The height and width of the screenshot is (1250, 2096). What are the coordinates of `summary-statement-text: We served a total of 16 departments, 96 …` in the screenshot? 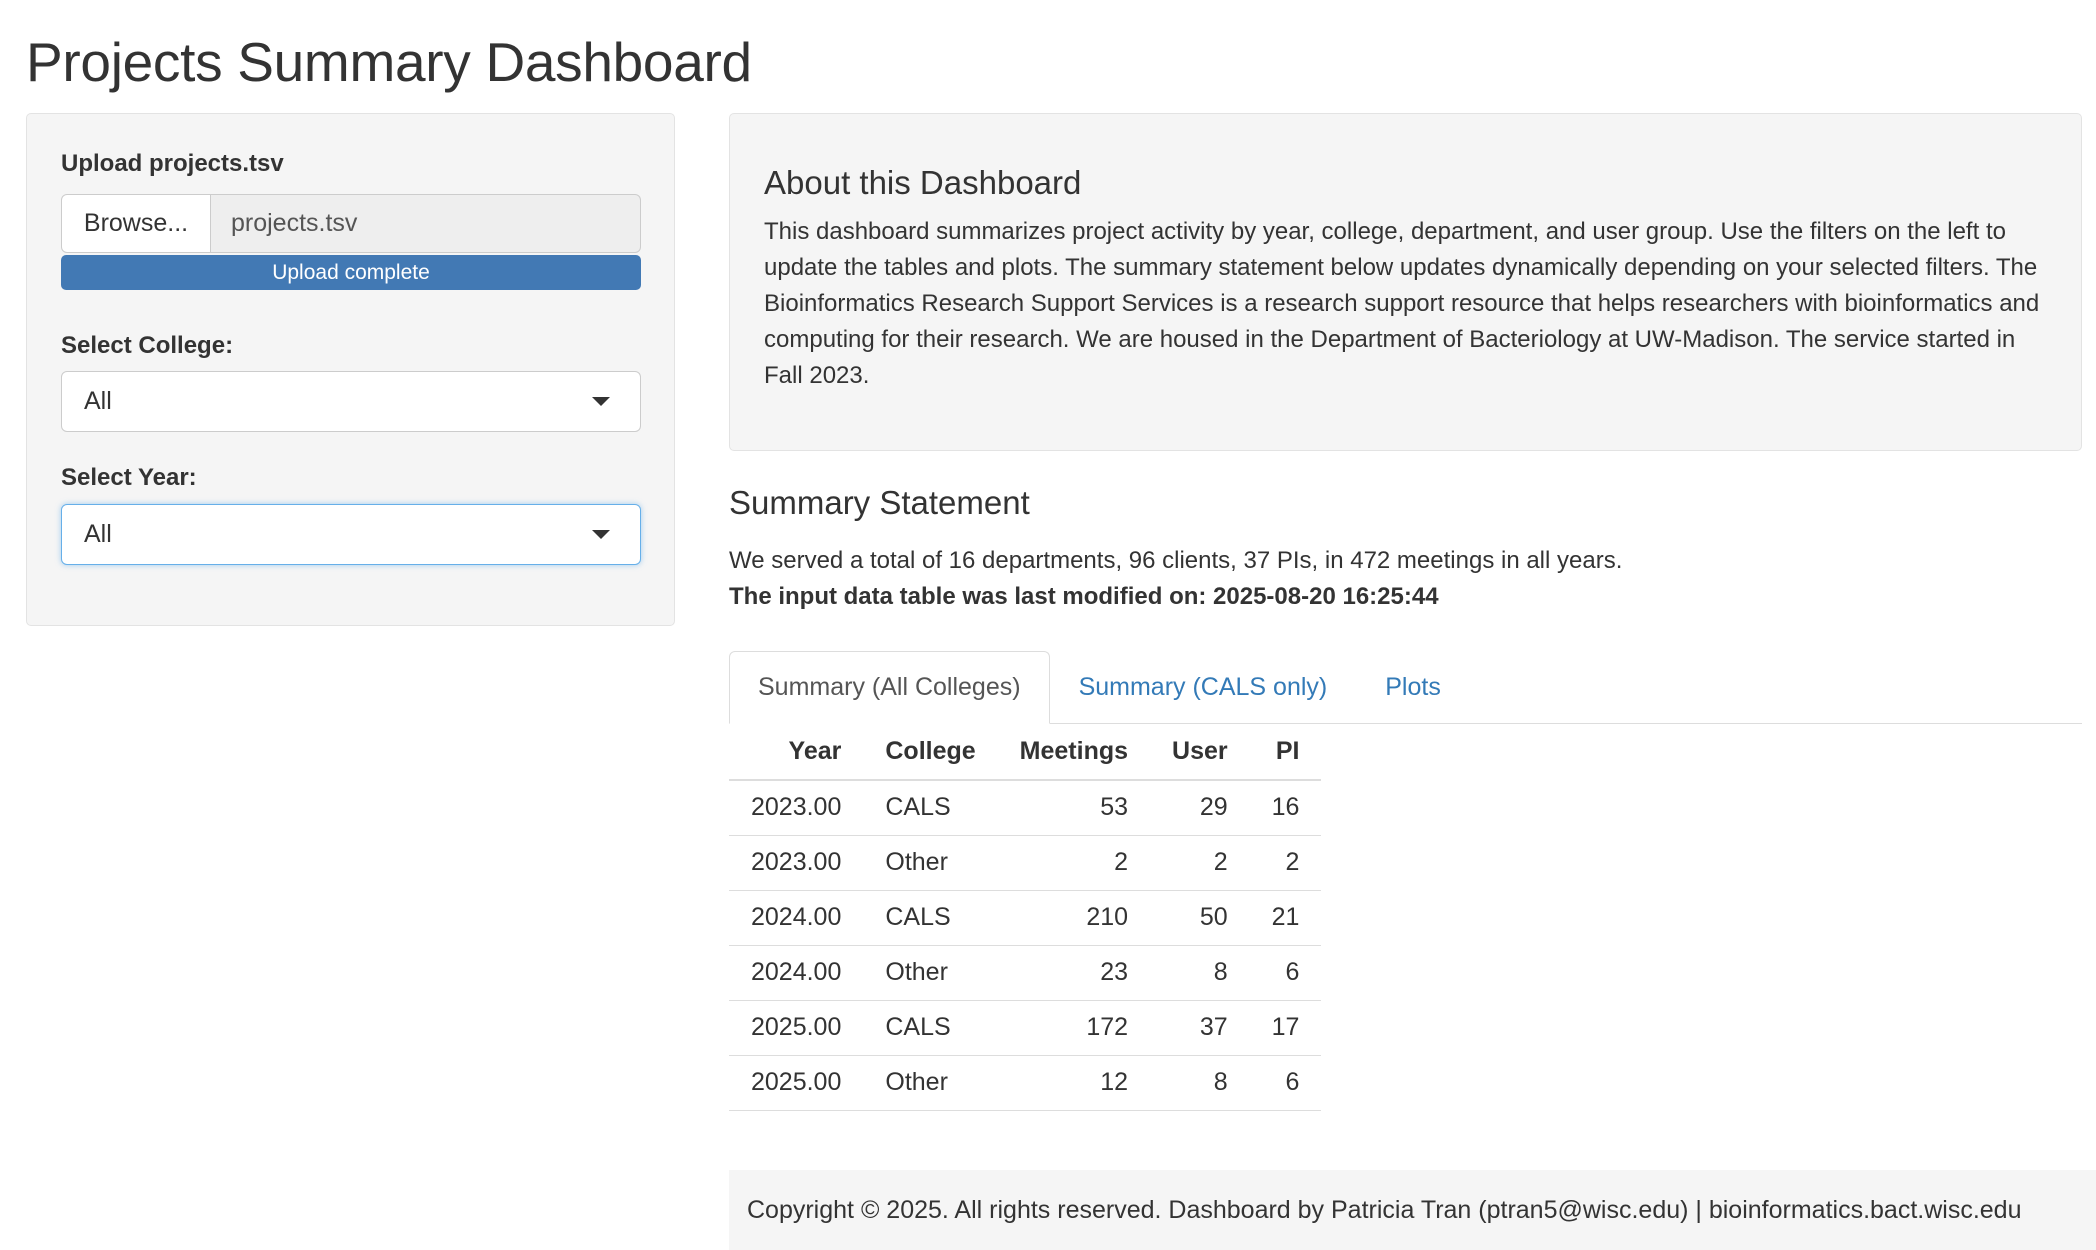 It's located at (1176, 560).